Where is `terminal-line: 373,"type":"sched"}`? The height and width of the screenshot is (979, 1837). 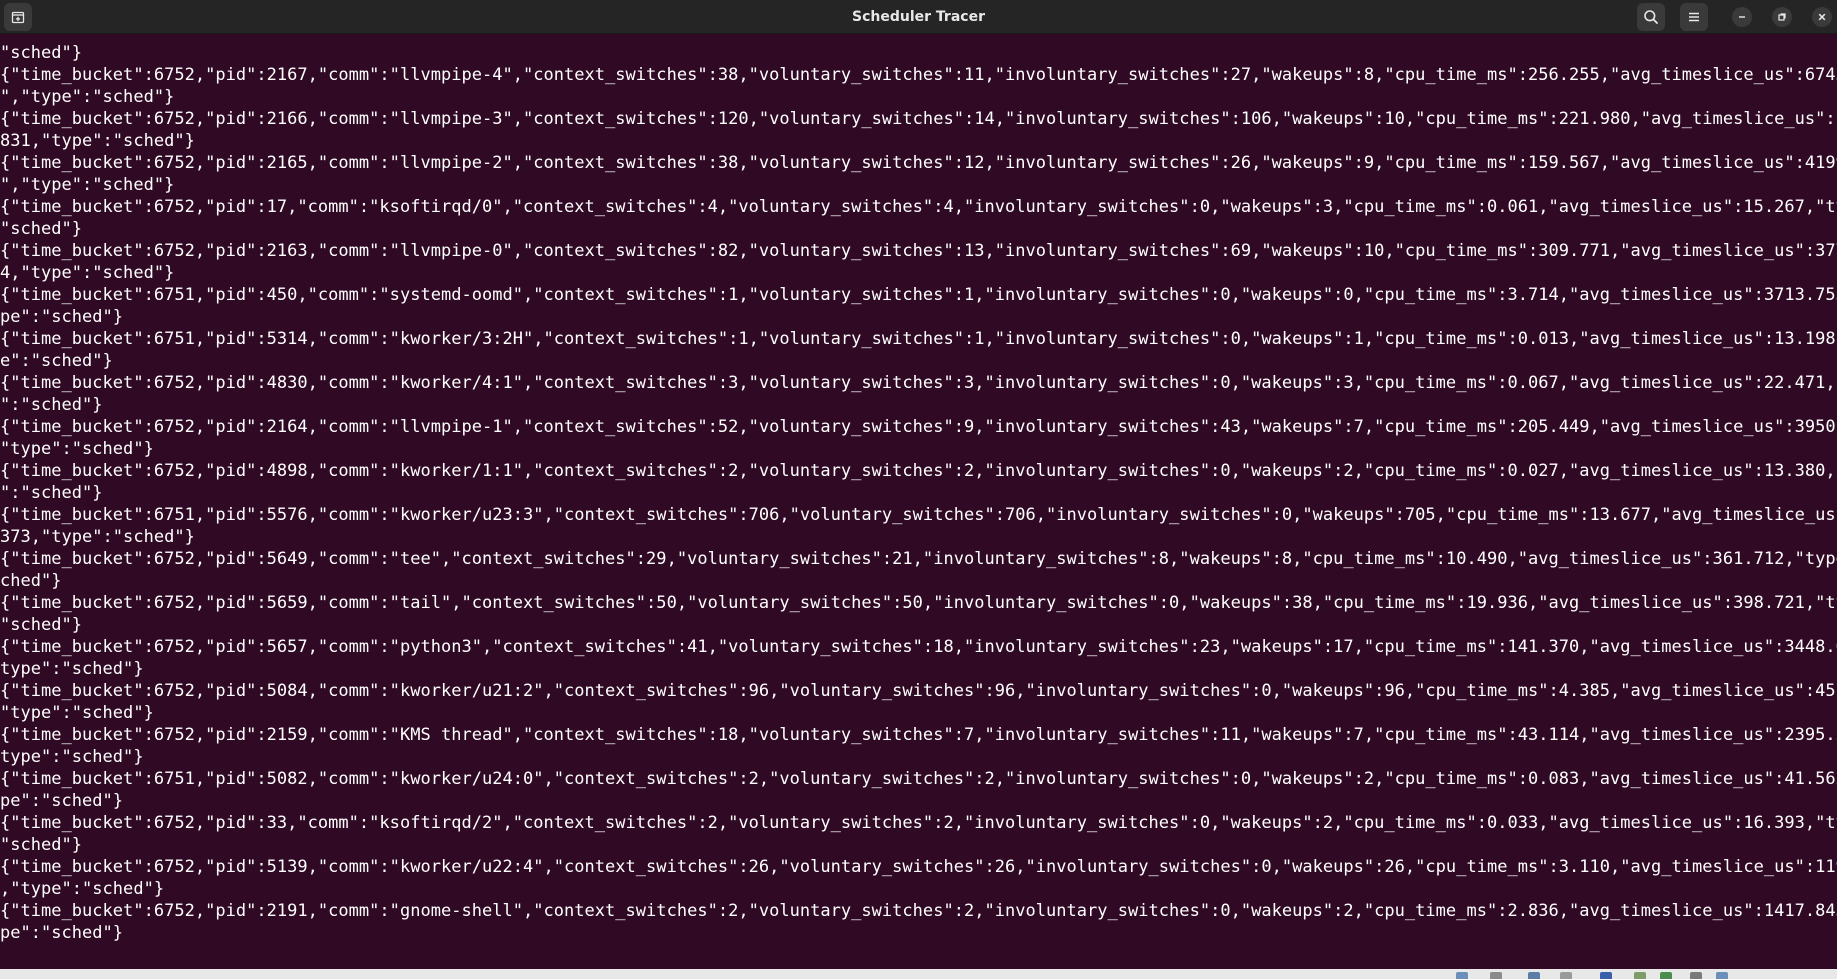
terminal-line: 373,"type":"sched"} is located at coordinates (97, 537).